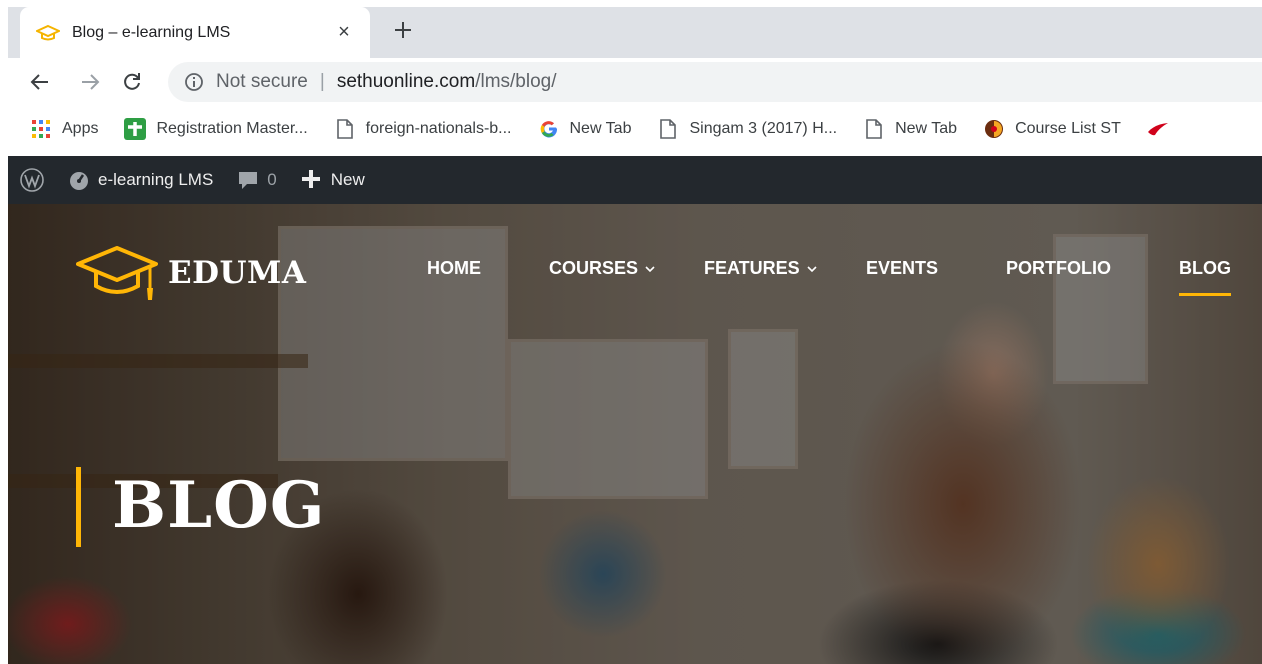 The height and width of the screenshot is (664, 1262). I want to click on comment-bubble-icon, so click(248, 180).